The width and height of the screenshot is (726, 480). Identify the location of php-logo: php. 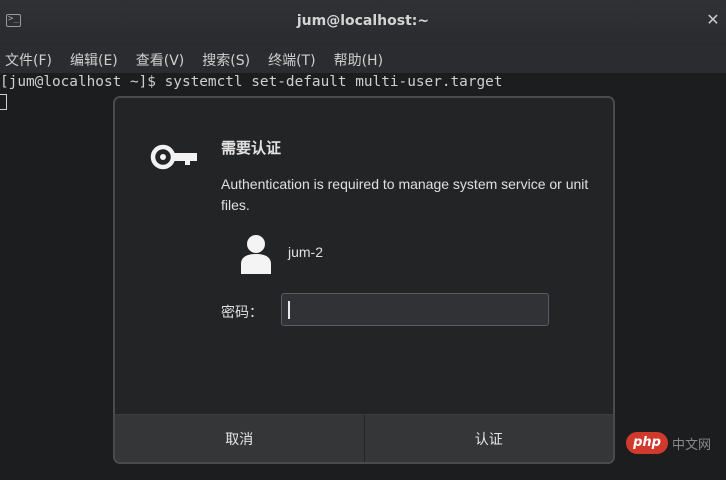
(647, 443).